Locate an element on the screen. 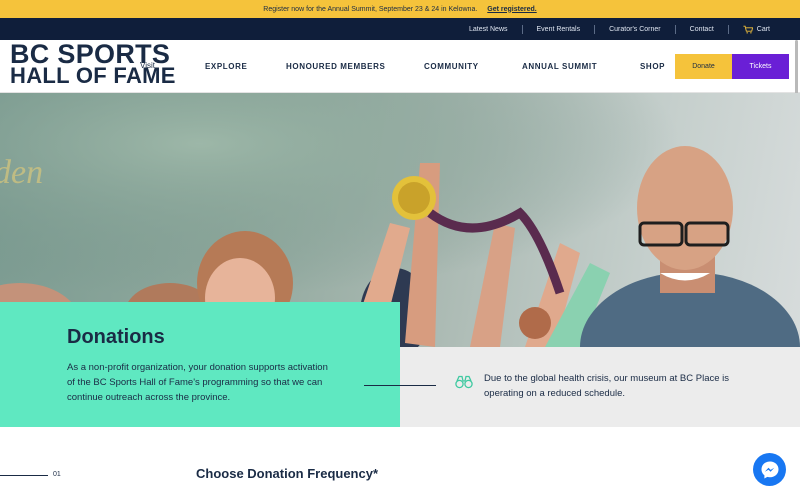 The height and width of the screenshot is (500, 800). cart-link: Cart is located at coordinates (756, 29).